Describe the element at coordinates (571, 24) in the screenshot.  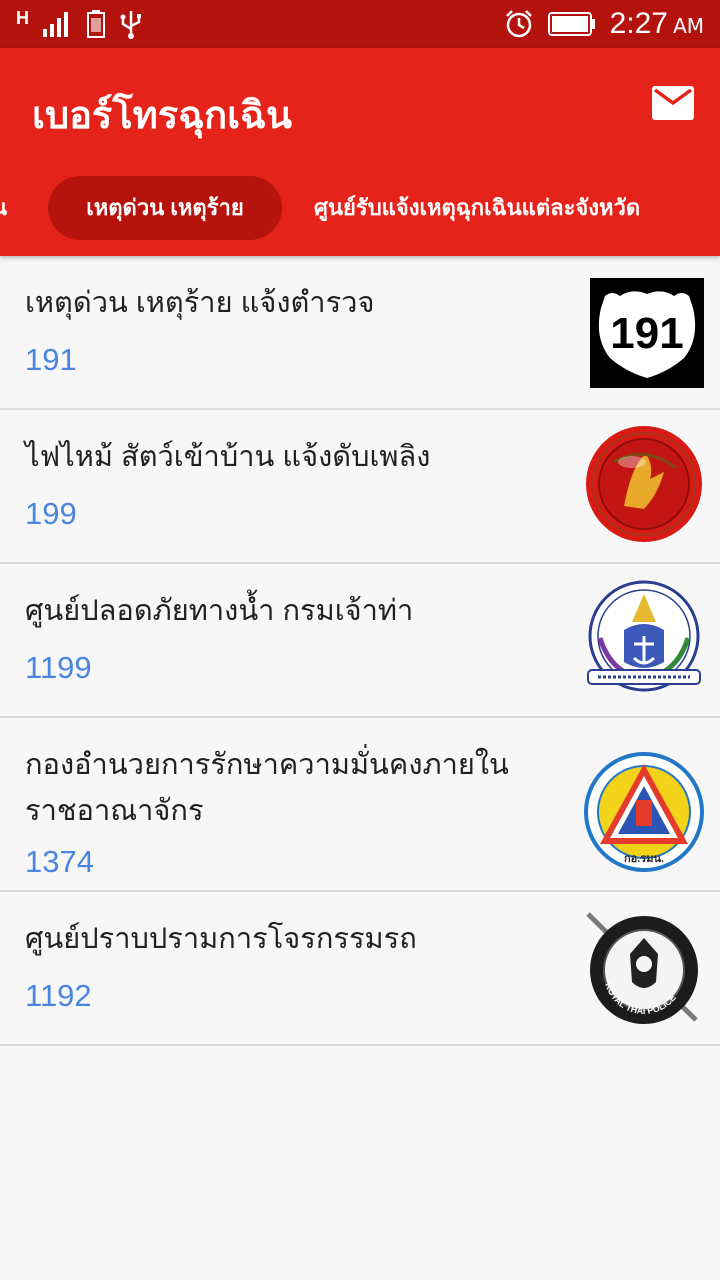
I see `battery-icon` at that location.